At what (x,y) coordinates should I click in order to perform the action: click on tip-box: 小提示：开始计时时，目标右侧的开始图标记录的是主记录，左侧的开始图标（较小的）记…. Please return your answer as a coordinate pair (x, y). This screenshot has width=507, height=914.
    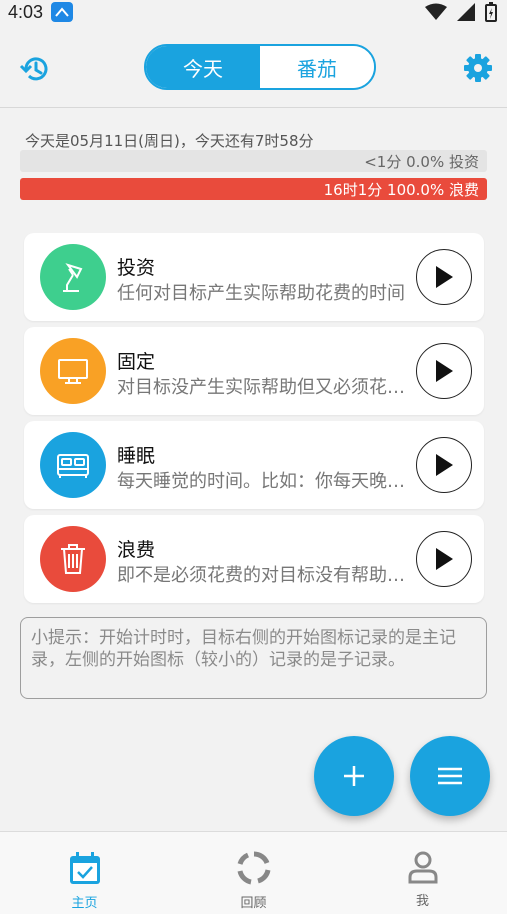
    Looking at the image, I should click on (253, 658).